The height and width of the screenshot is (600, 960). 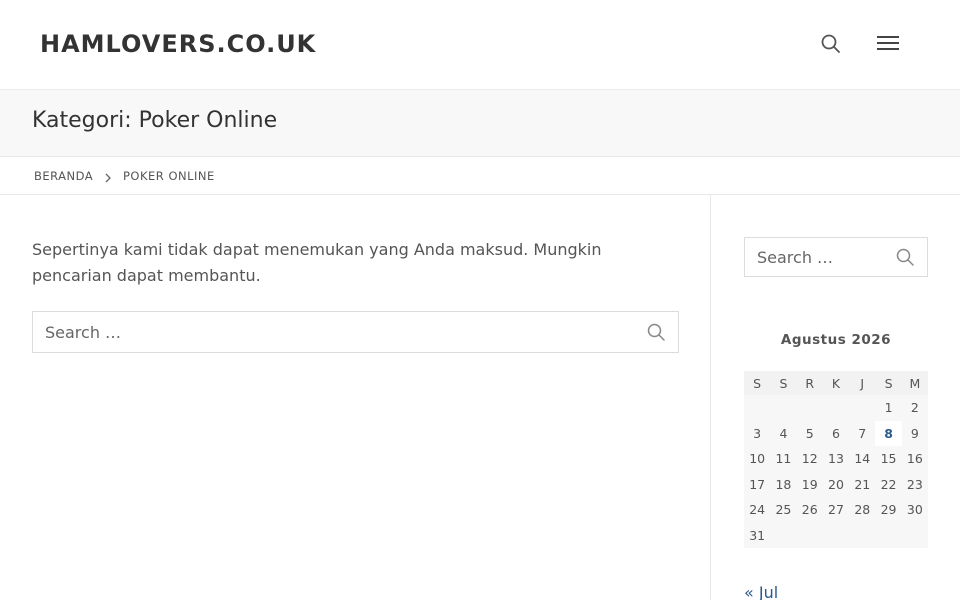 I want to click on calendar-day-link: 8, so click(x=888, y=433).